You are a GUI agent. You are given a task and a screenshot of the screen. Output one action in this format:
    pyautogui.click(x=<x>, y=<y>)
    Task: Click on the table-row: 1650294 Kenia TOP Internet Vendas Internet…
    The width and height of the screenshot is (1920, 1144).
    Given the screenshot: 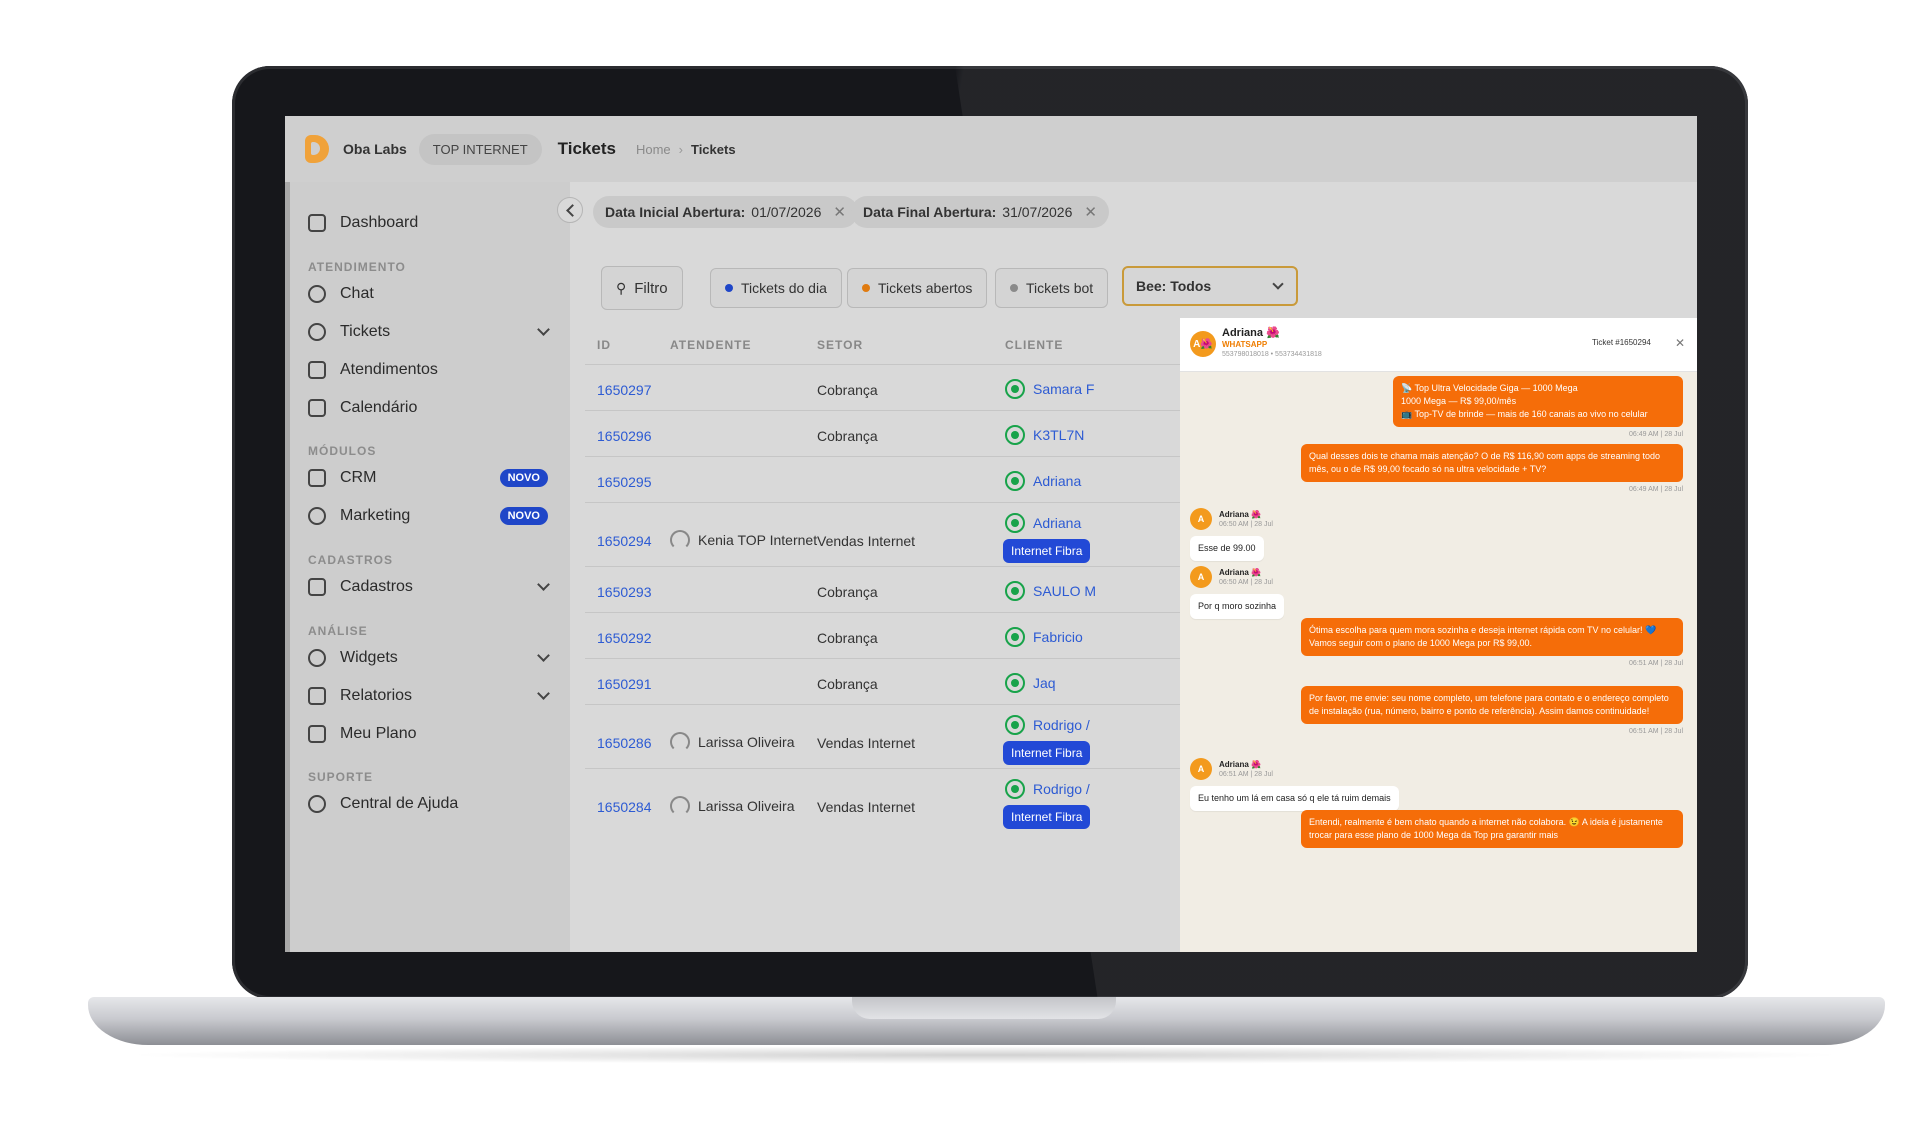 What is the action you would take?
    pyautogui.click(x=885, y=534)
    